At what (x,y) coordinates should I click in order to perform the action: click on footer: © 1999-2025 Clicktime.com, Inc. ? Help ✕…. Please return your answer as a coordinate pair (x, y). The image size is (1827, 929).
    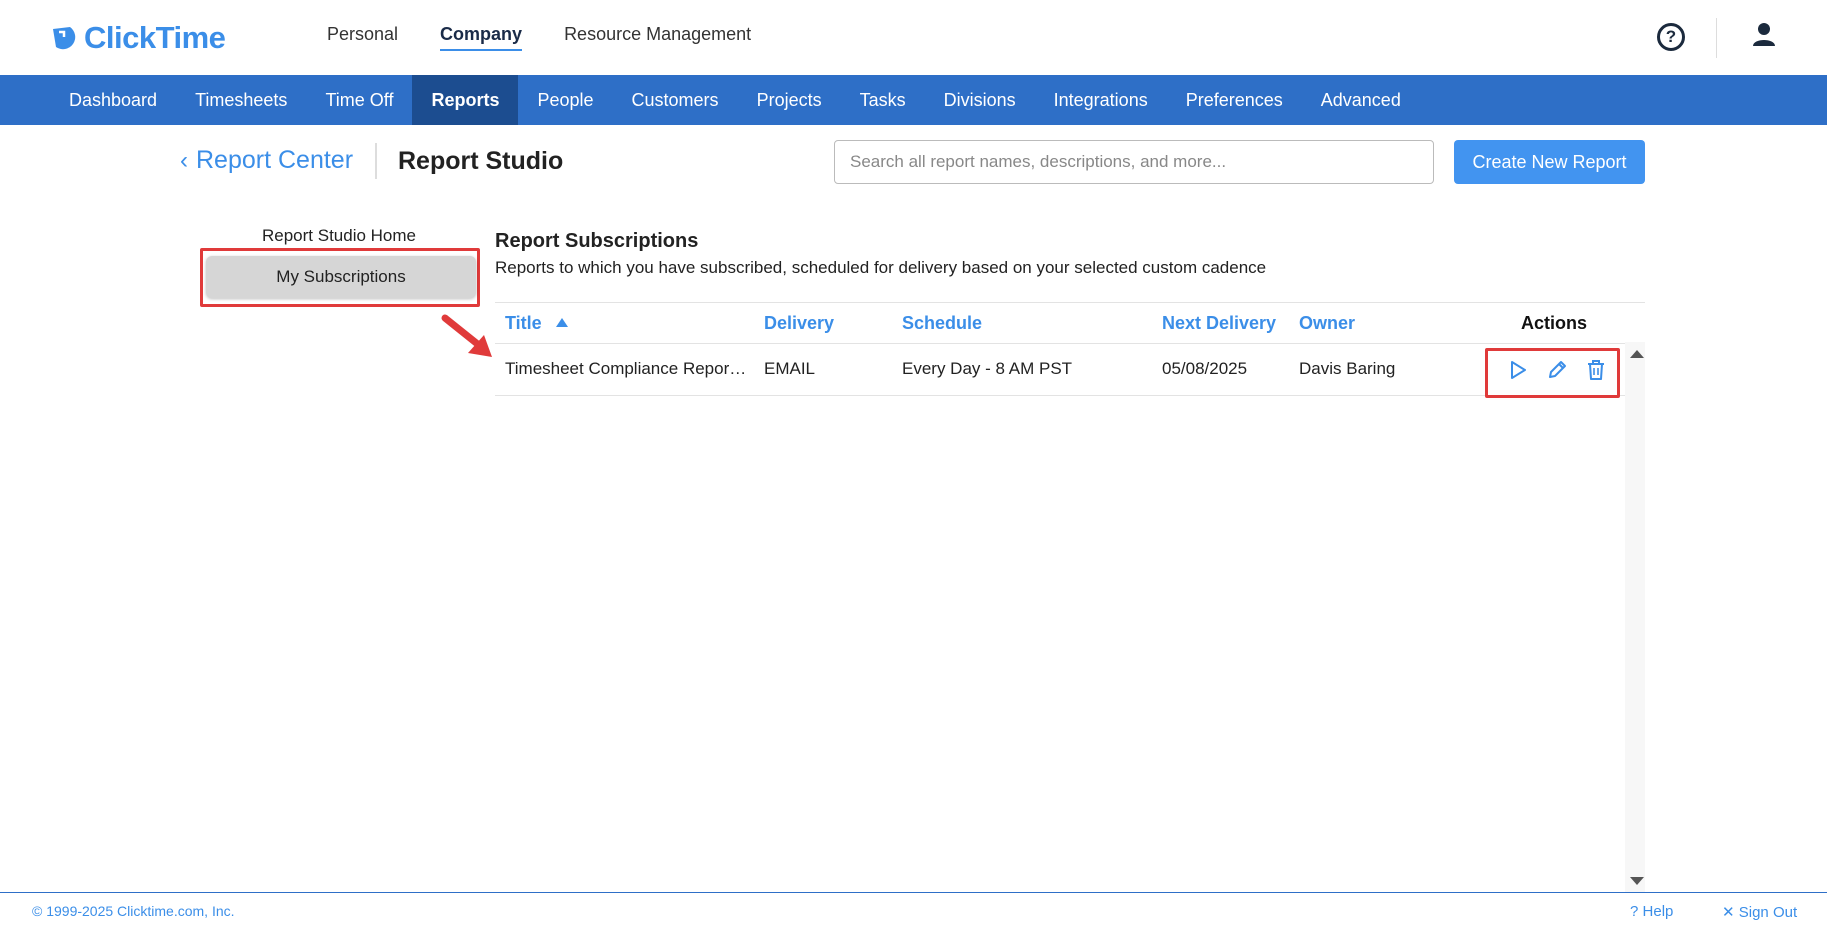
    Looking at the image, I should click on (913, 910).